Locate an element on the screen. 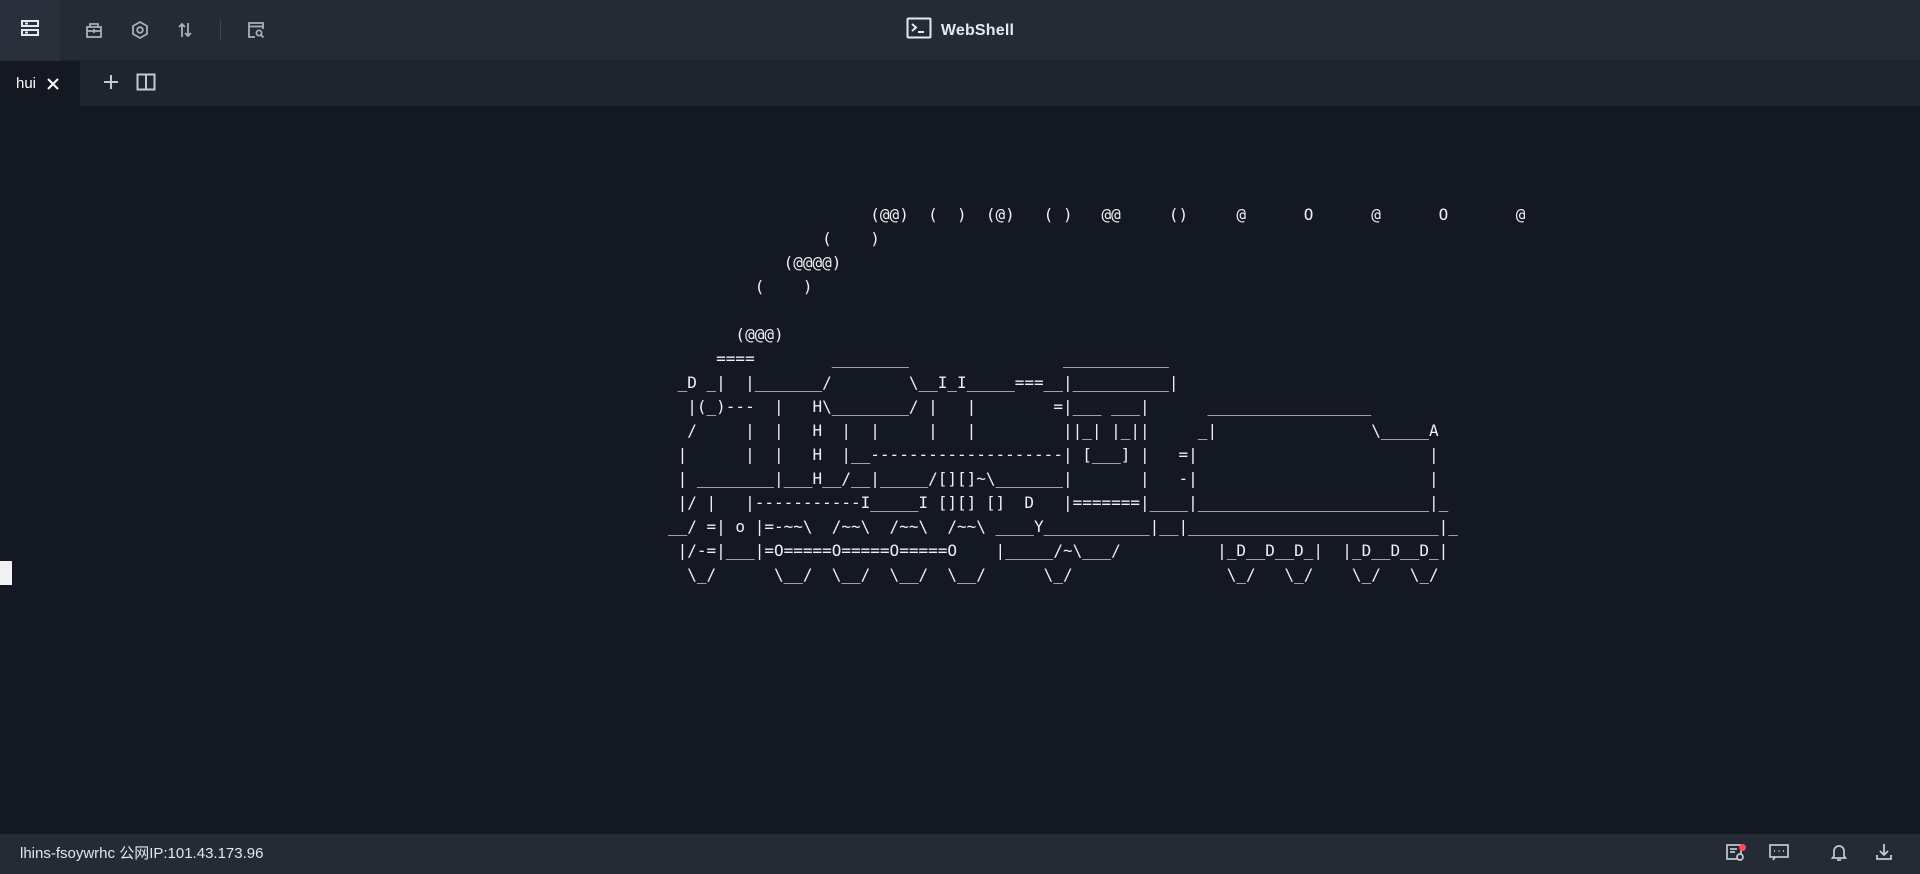  message-button is located at coordinates (1779, 854).